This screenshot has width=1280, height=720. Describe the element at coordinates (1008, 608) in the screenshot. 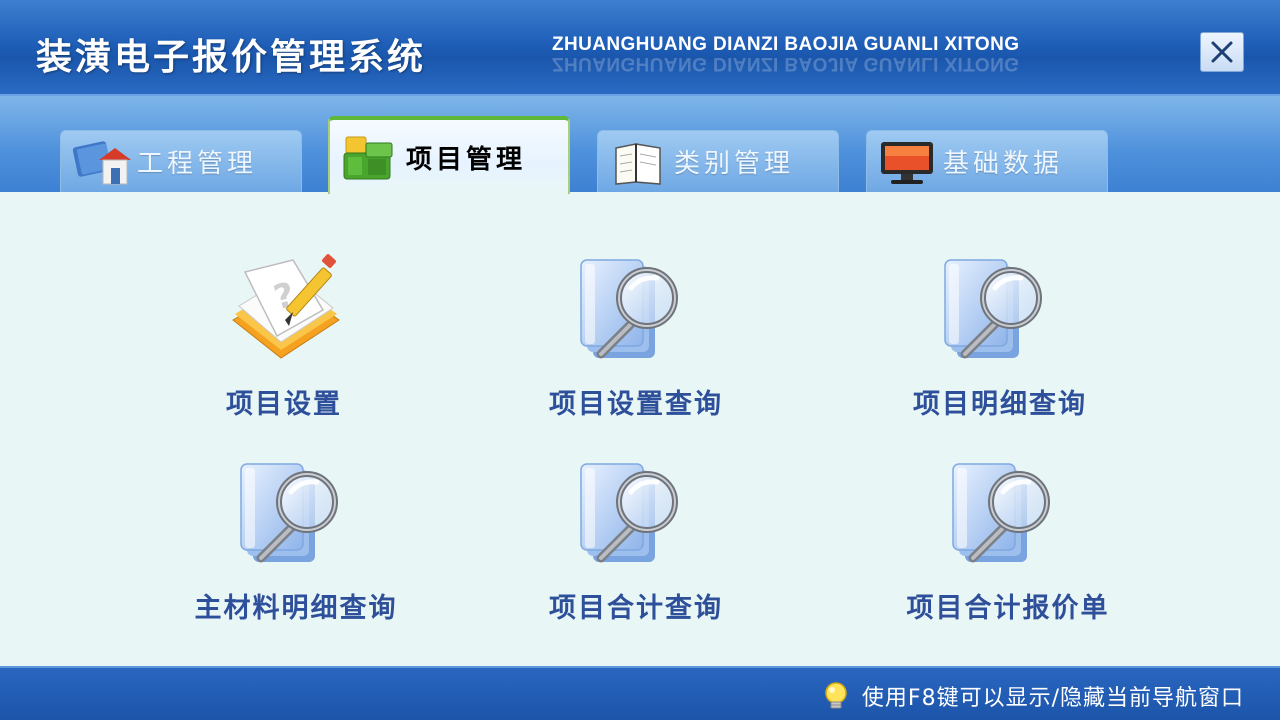

I see `function-label: 项目合计报价单` at that location.